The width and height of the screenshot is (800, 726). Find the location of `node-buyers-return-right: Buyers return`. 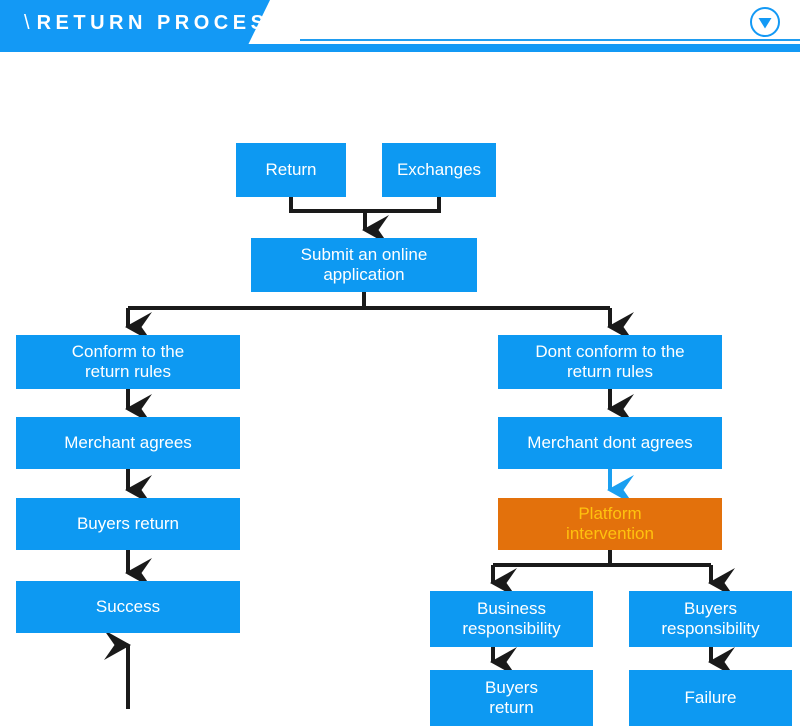

node-buyers-return-right: Buyers return is located at coordinates (511, 698).